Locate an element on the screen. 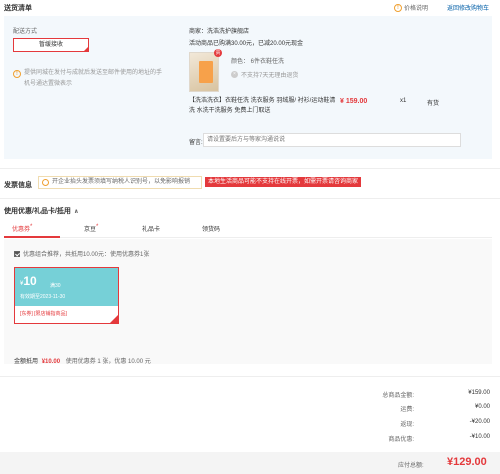 This screenshot has width=500, height=474. coupon-combo-checkbox: 优惠组合推荐，共抵用10.00元：使用优惠券1张 is located at coordinates (81, 253).